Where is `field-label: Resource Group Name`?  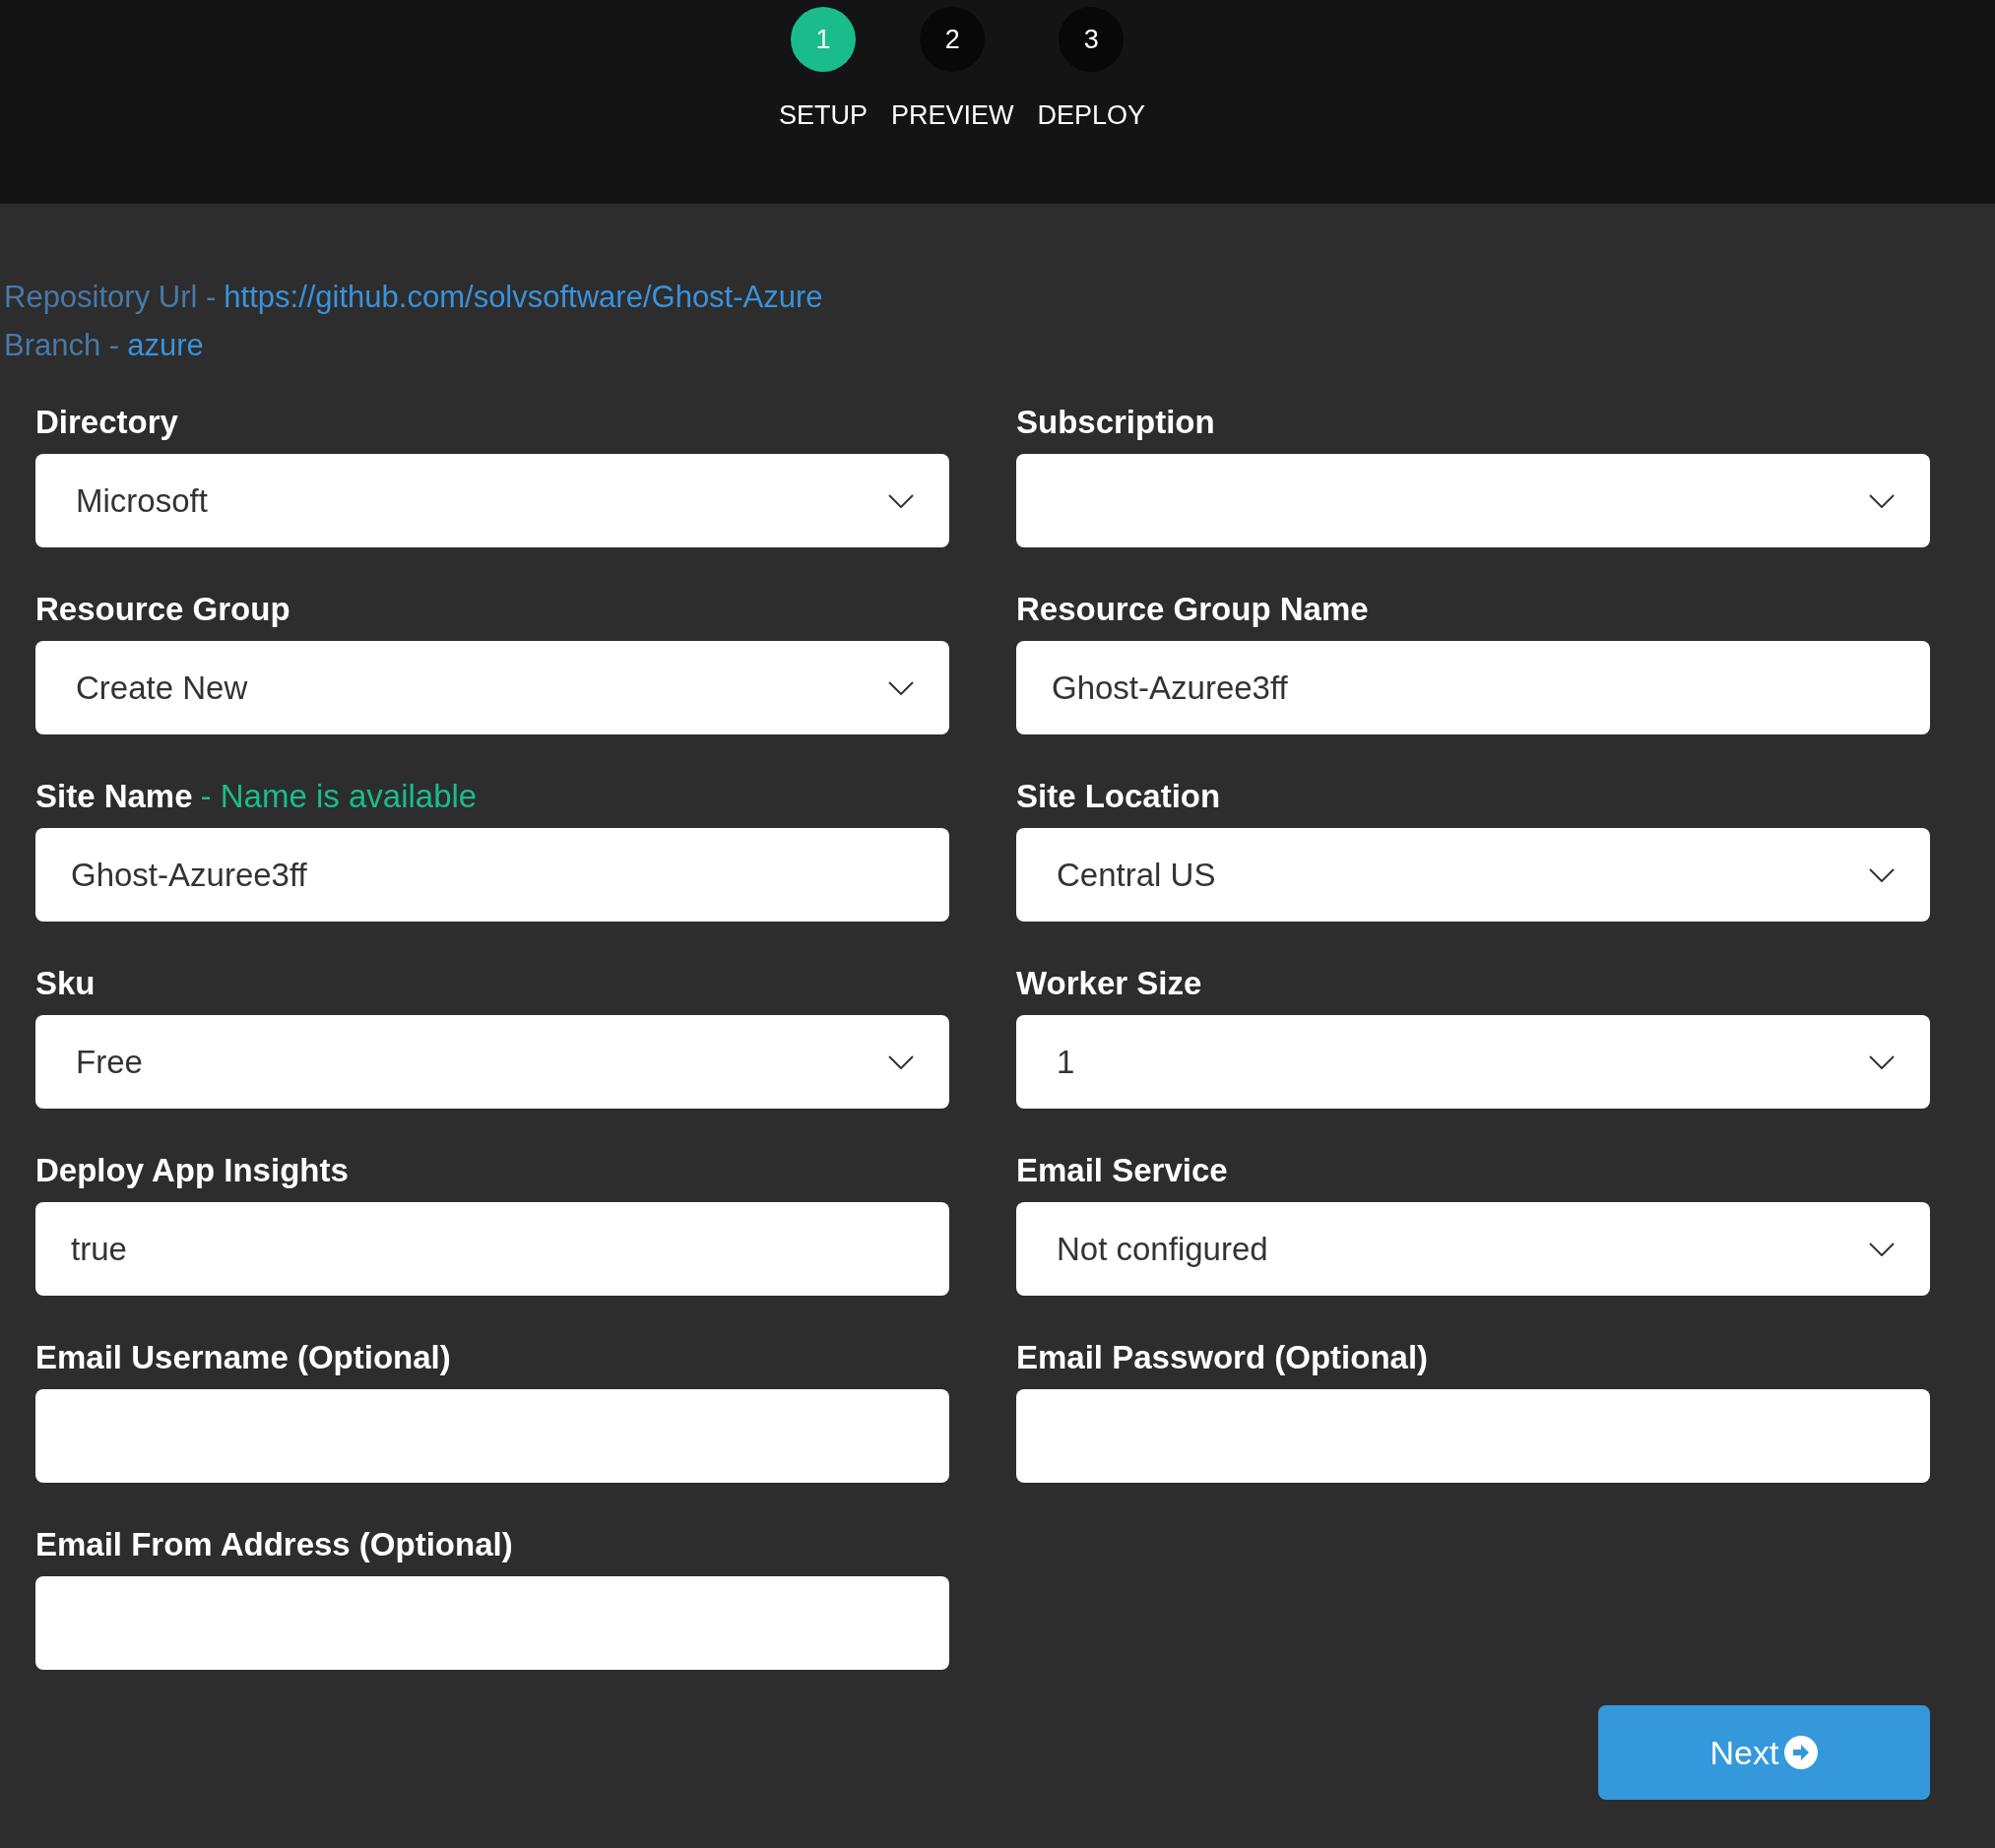
field-label: Resource Group Name is located at coordinates (1192, 609).